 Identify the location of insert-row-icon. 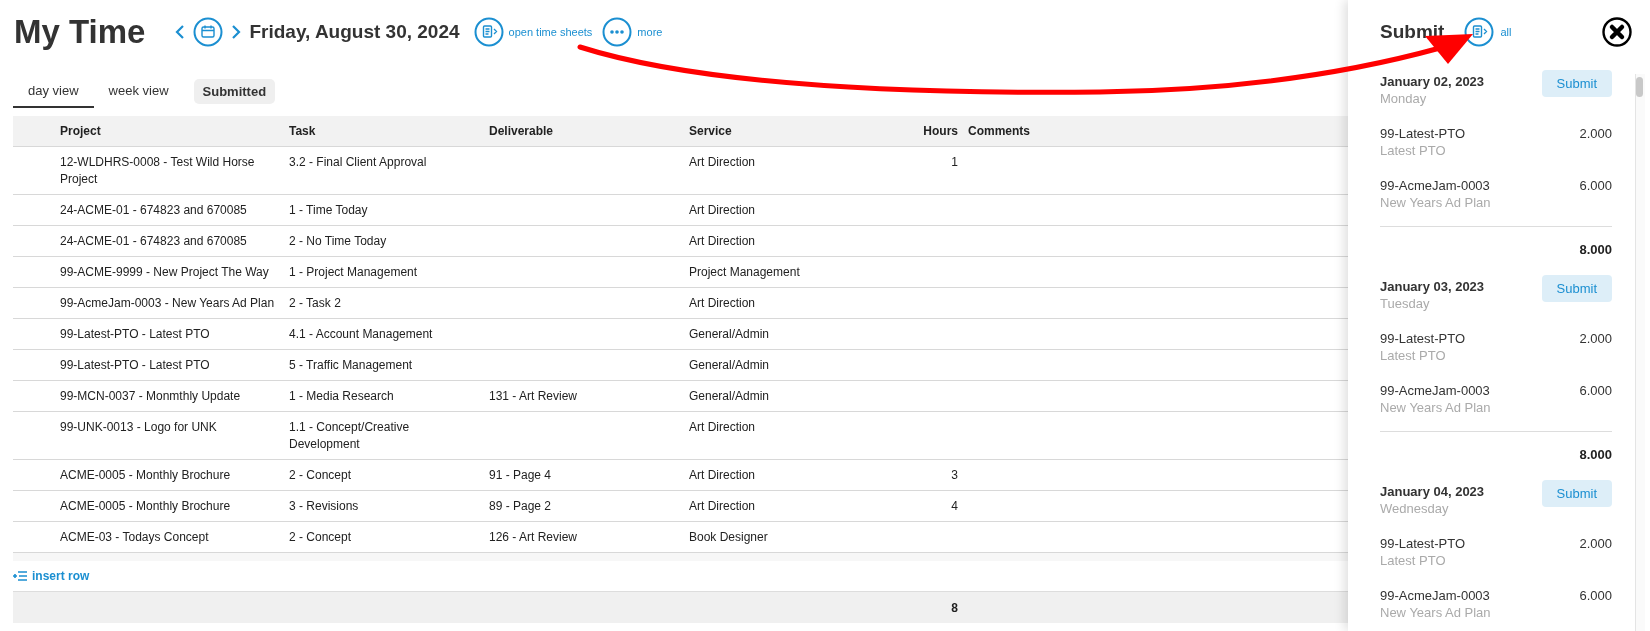
(20, 576).